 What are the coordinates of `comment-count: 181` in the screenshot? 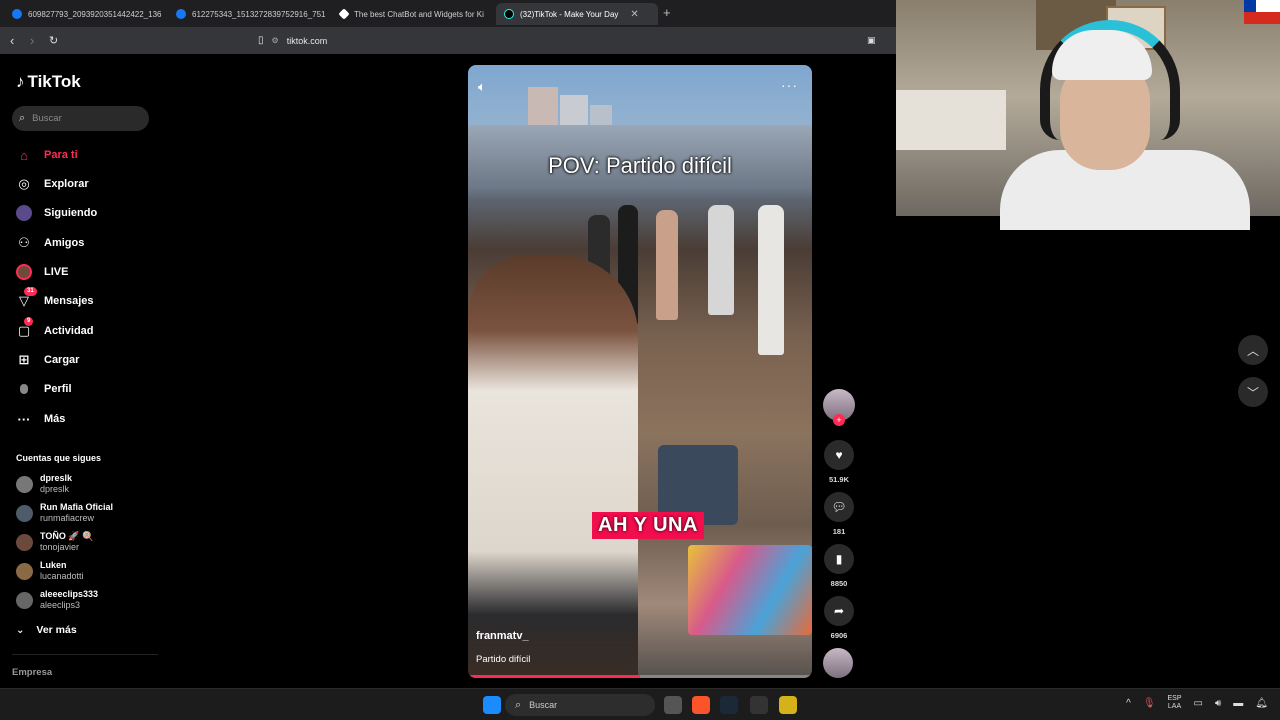 It's located at (839, 531).